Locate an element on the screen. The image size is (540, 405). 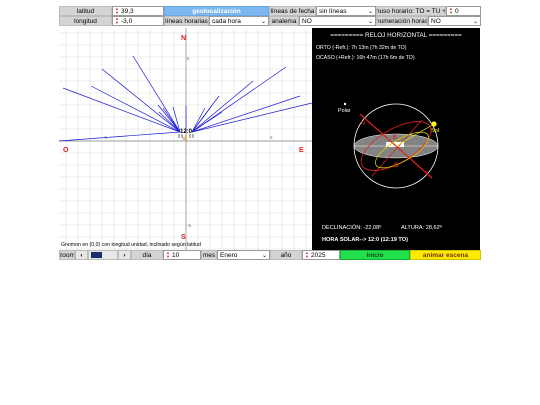
zoom-label: zoom is located at coordinates (67, 255).